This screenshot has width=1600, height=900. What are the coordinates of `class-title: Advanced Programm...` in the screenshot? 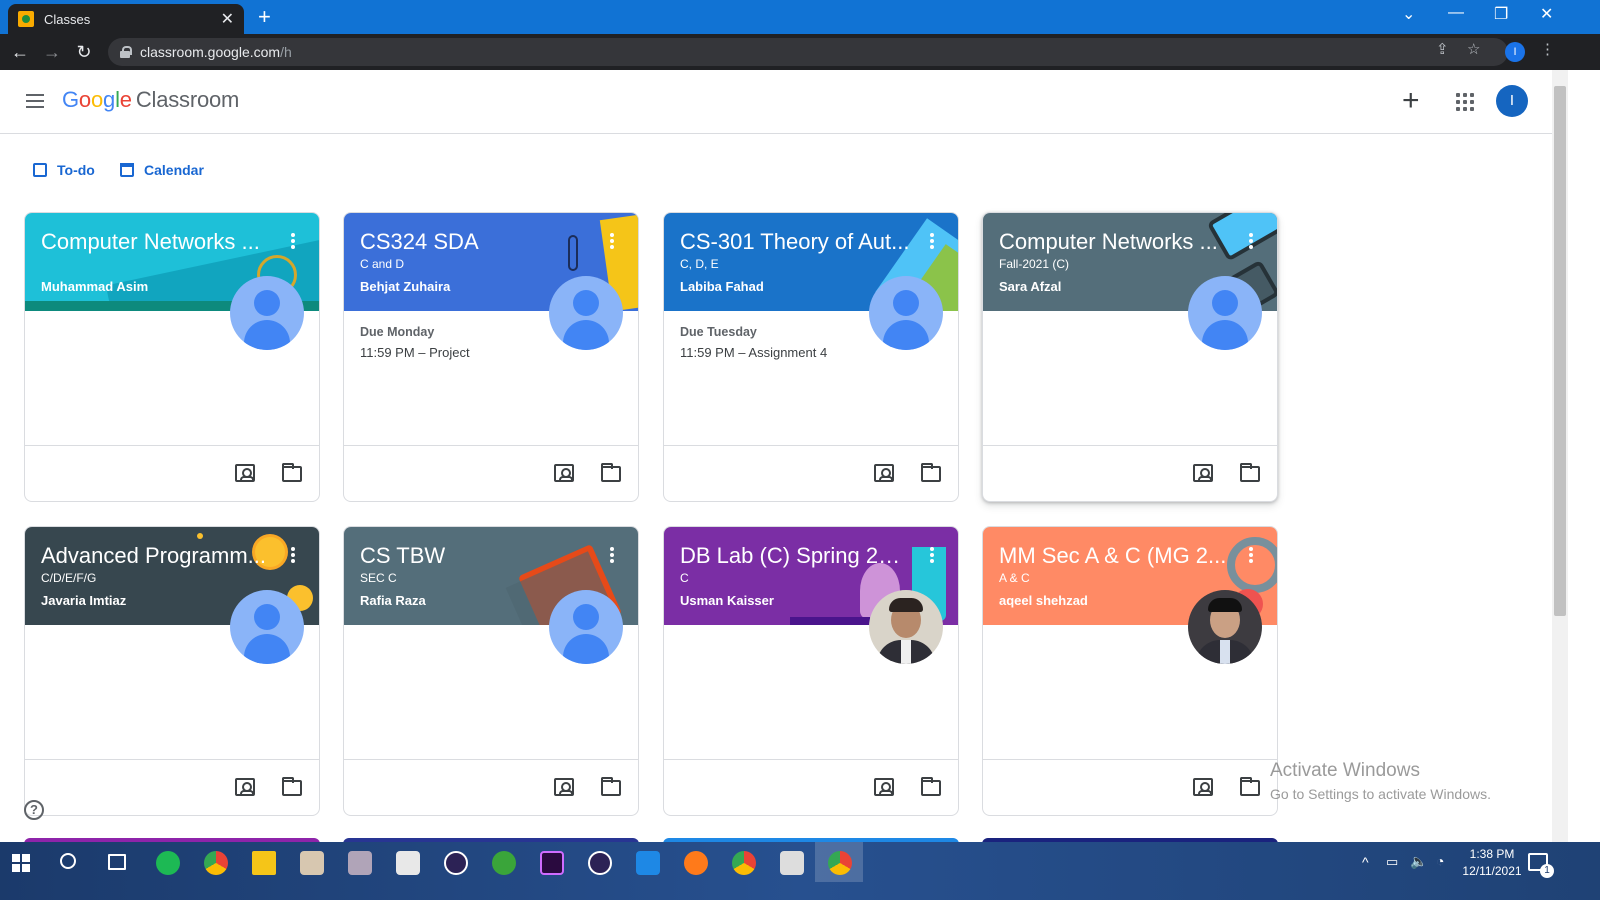 It's located at (156, 556).